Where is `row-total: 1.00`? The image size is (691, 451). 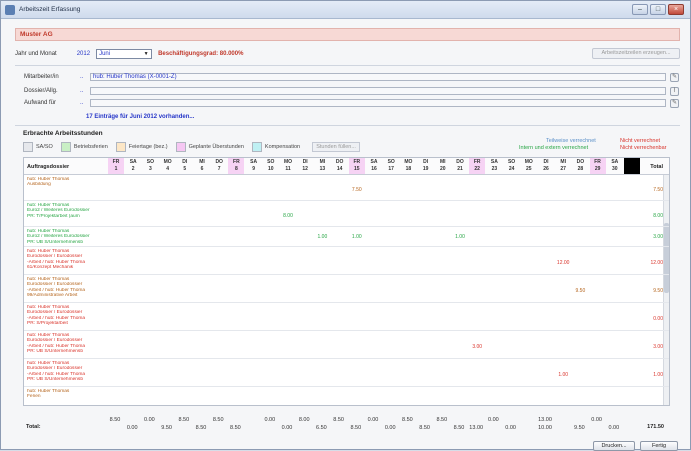 row-total: 1.00 is located at coordinates (658, 375).